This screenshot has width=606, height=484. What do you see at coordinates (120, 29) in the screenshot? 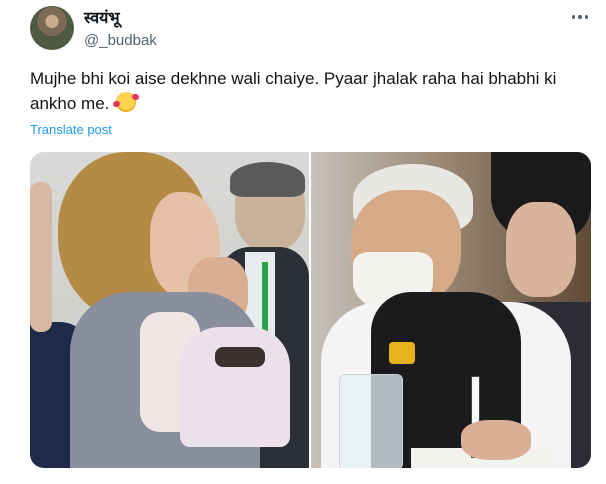
I see `author-block: स्वयंभू @_budbak` at bounding box center [120, 29].